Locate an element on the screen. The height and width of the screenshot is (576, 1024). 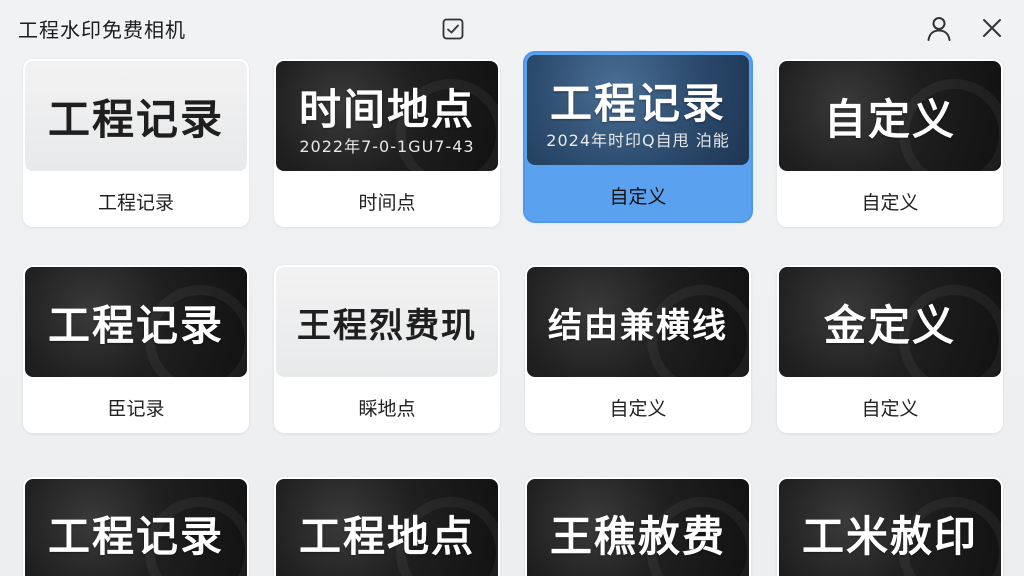
template-thumbnail: 工程地点 is located at coordinates (387, 527).